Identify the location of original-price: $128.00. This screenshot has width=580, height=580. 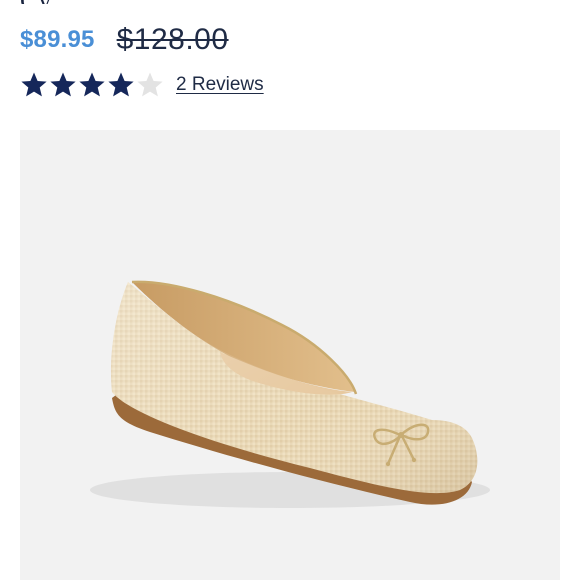
(172, 39).